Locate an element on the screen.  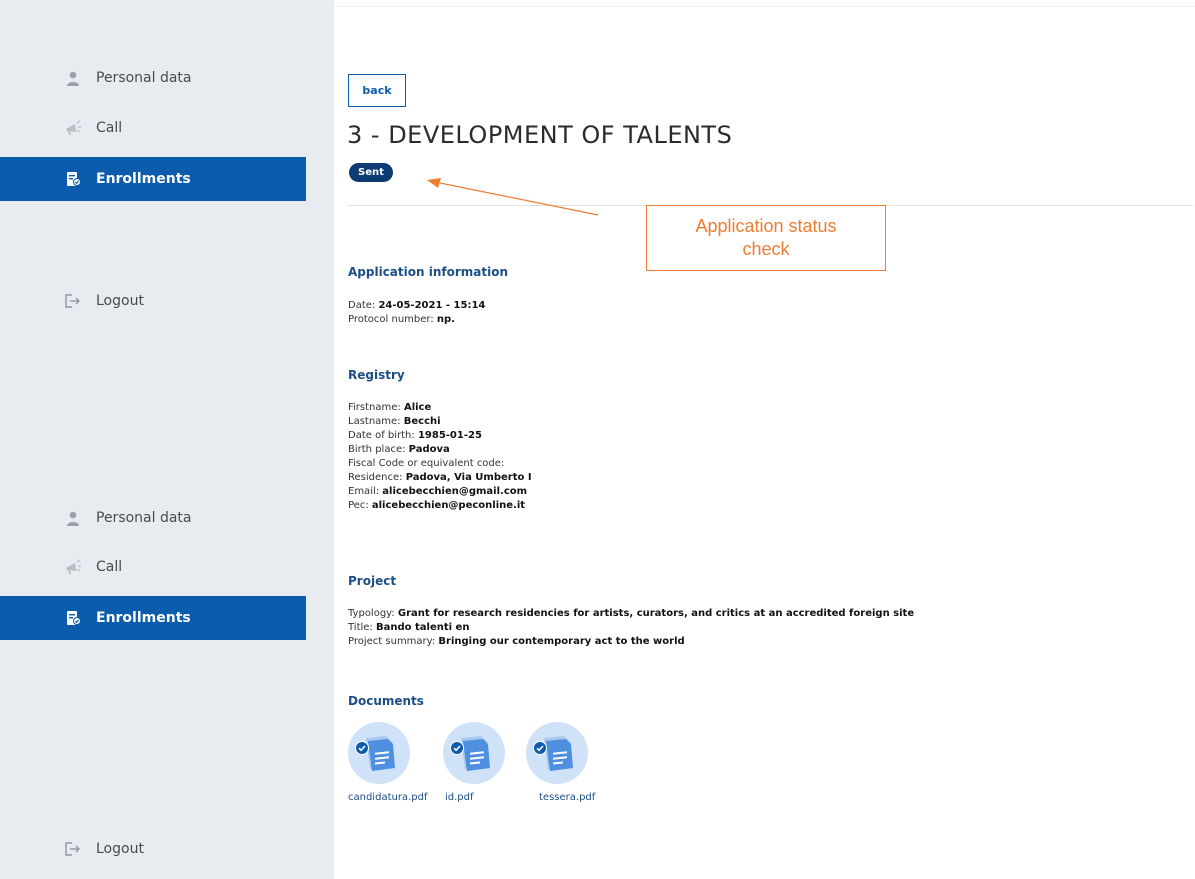
back-button: back is located at coordinates (377, 90).